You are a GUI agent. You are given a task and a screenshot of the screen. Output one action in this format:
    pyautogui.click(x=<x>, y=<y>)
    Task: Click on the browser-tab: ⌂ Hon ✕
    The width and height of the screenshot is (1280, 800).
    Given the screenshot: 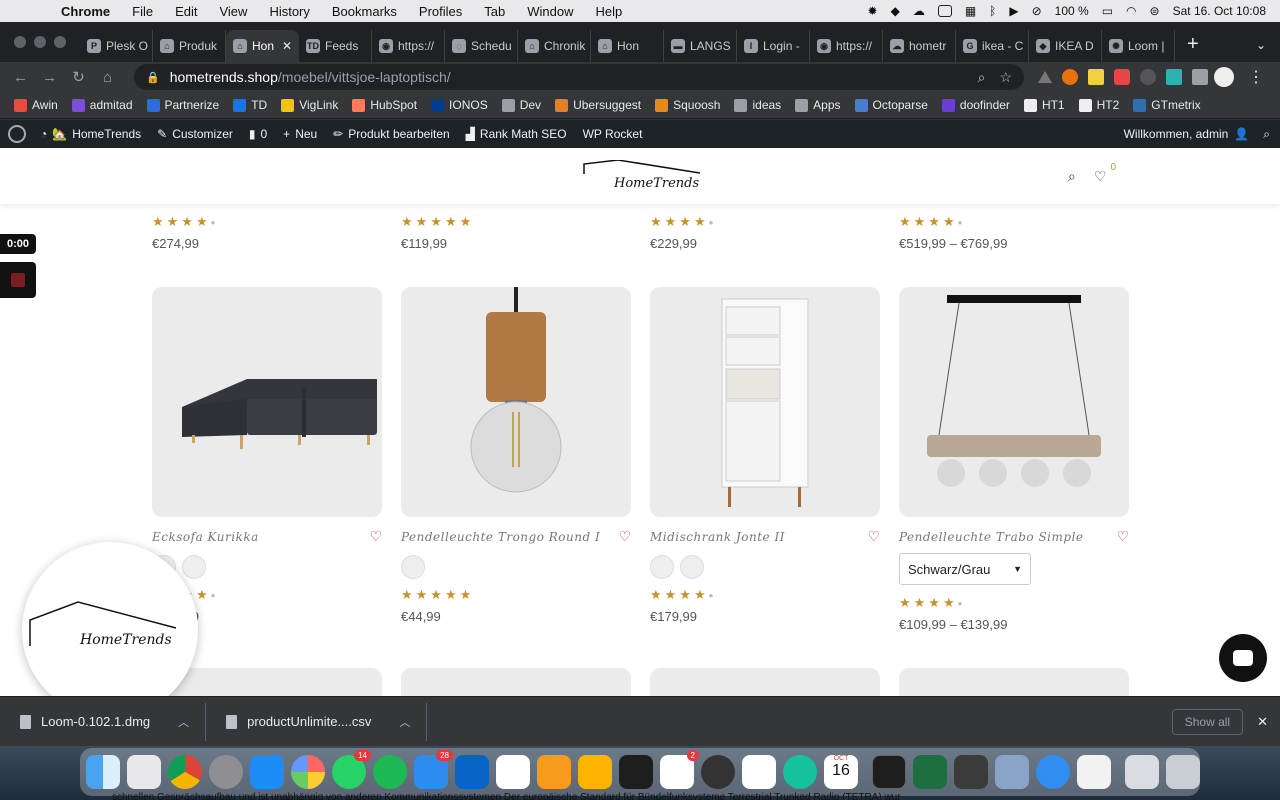 What is the action you would take?
    pyautogui.click(x=262, y=46)
    